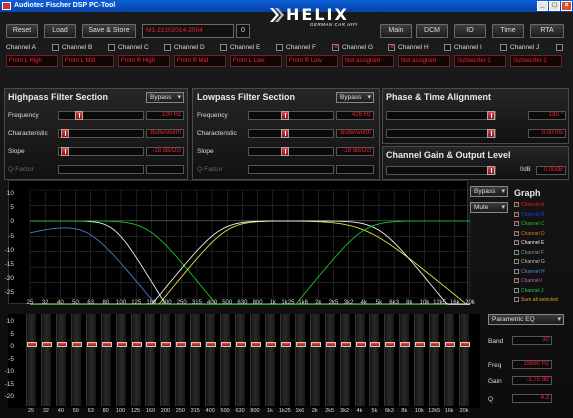 The width and height of the screenshot is (573, 418). Describe the element at coordinates (529, 272) in the screenshot. I see `legend-item: Channel H` at that location.